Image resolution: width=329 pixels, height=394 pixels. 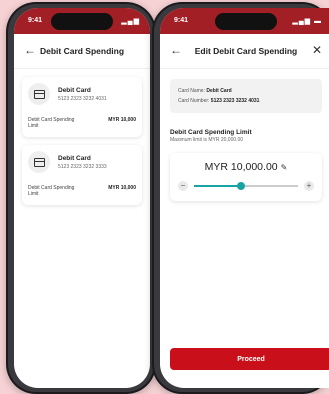 I want to click on card-number: 5123 2323 3232 4031, so click(x=82, y=98).